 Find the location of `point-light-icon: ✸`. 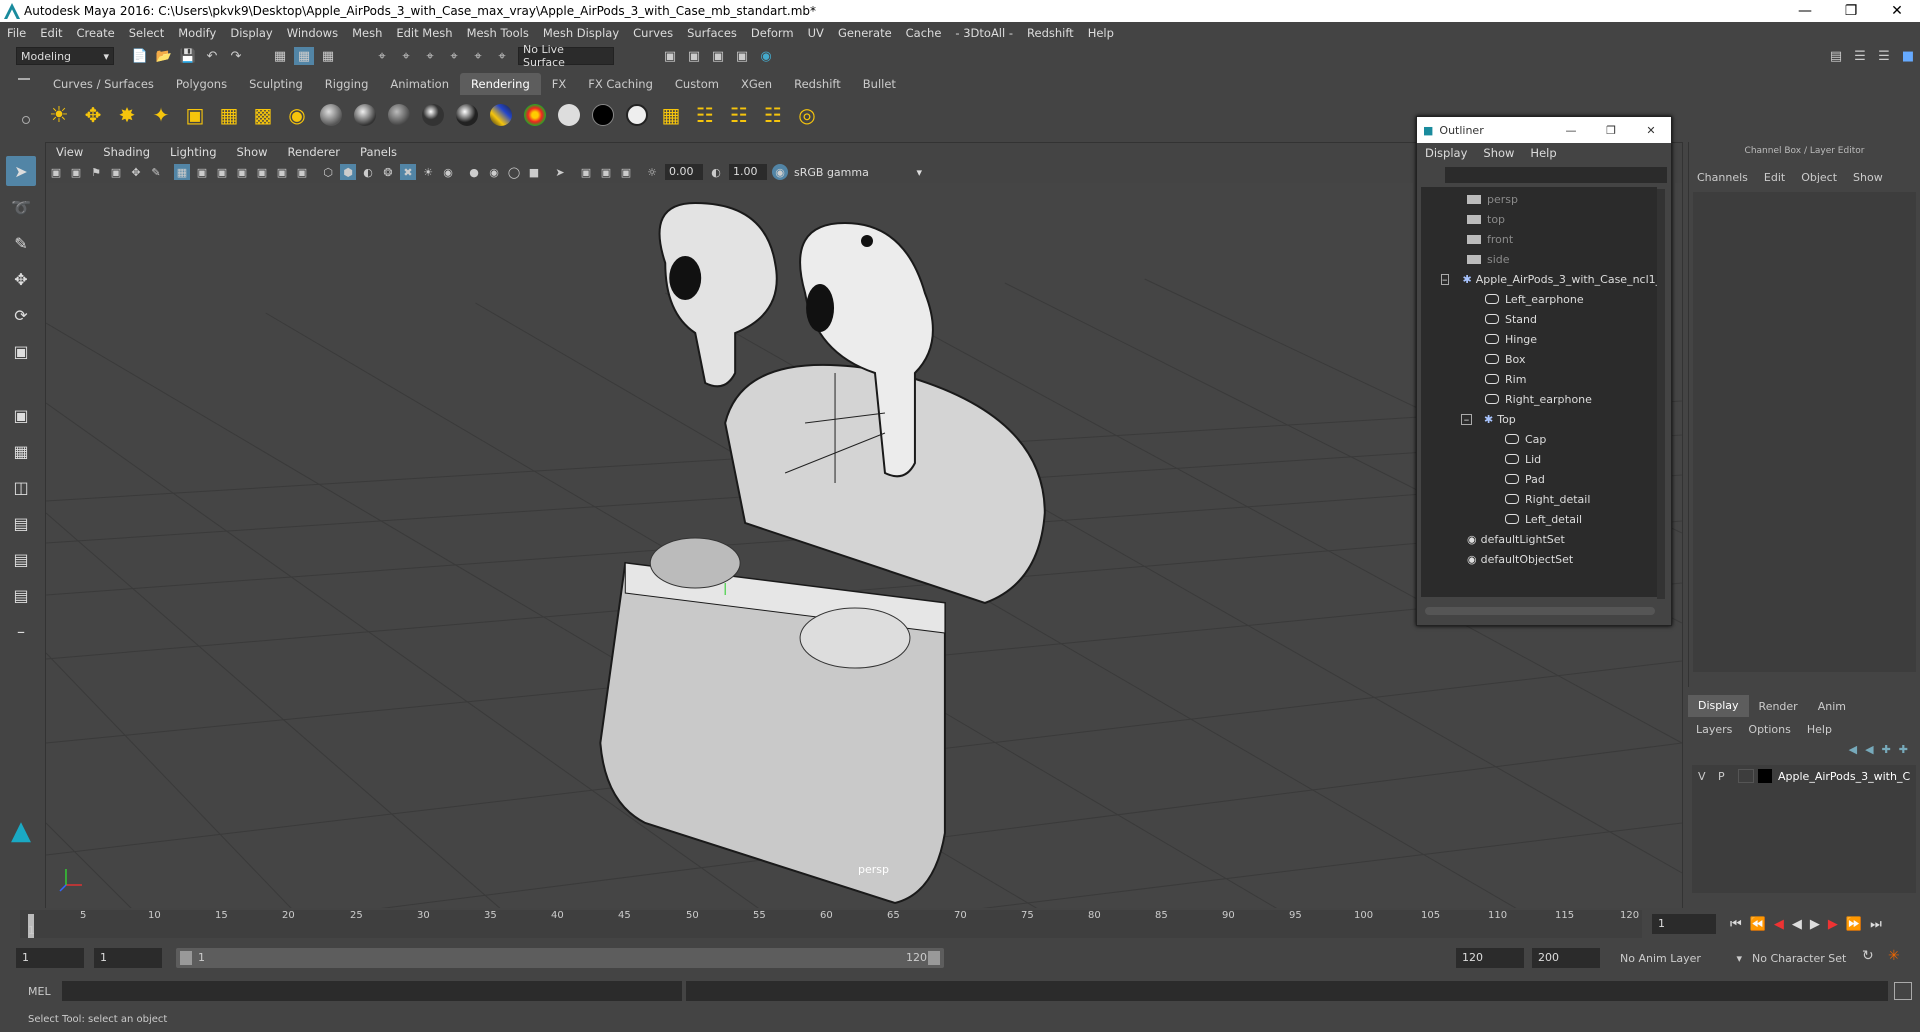

point-light-icon: ✸ is located at coordinates (127, 115).